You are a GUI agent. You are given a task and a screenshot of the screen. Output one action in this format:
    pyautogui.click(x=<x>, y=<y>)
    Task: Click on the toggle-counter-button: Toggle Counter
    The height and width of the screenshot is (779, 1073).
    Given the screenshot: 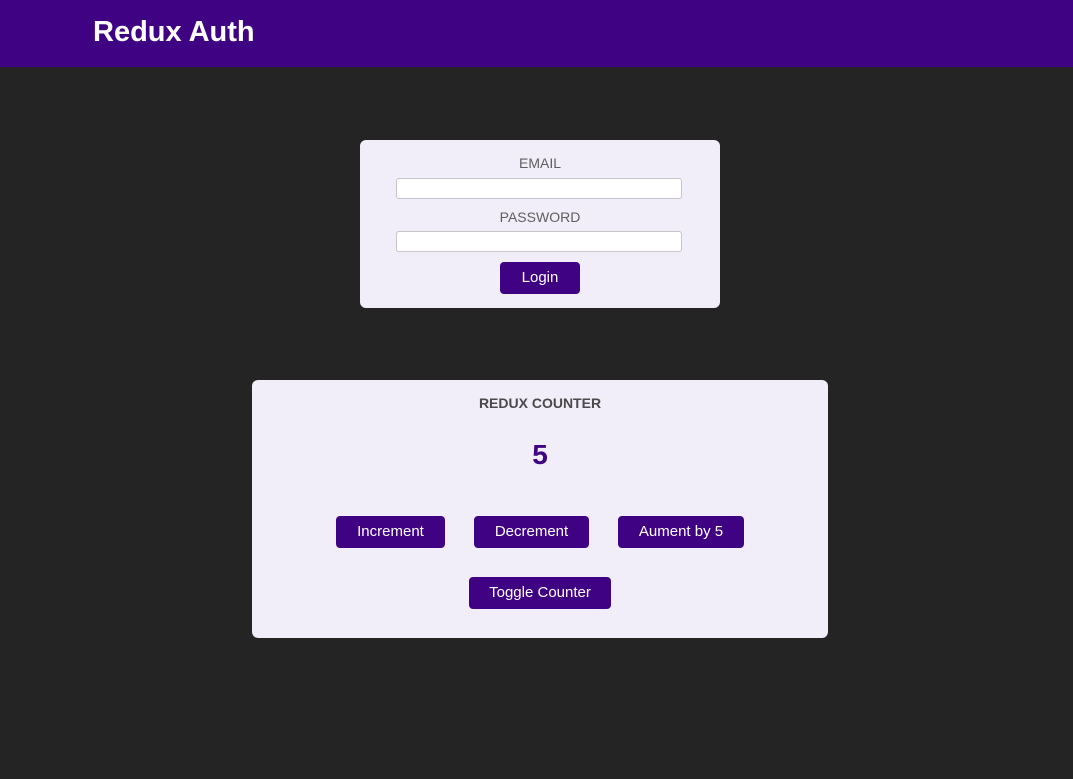 What is the action you would take?
    pyautogui.click(x=540, y=593)
    